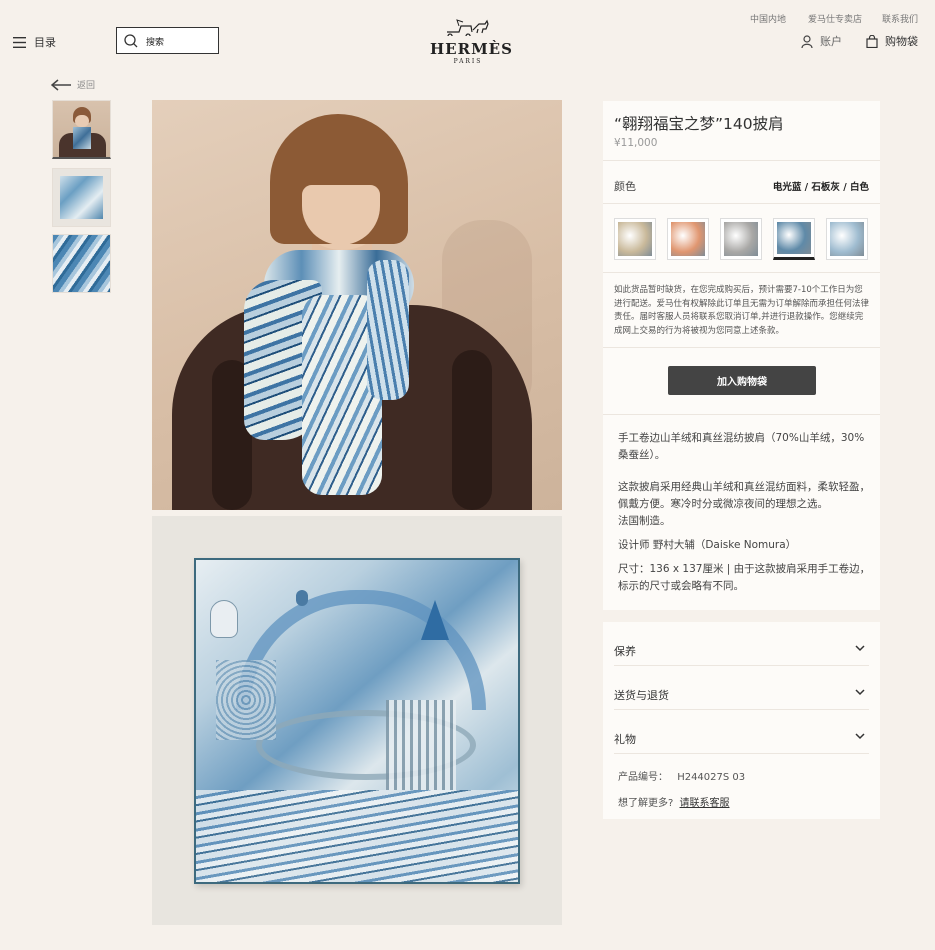 The width and height of the screenshot is (935, 950). What do you see at coordinates (636, 143) in the screenshot?
I see `product-price: ¥11,000` at bounding box center [636, 143].